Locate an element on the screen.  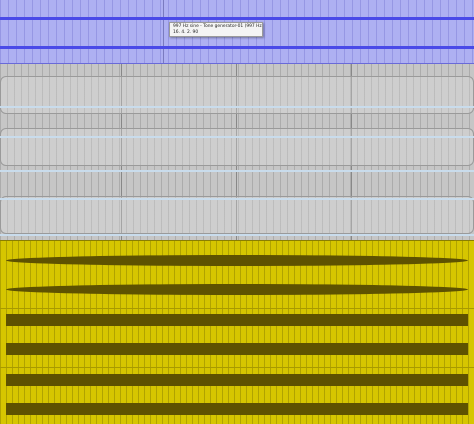
tooltip-position: 16. 4. 2. 90 is located at coordinates (186, 32).